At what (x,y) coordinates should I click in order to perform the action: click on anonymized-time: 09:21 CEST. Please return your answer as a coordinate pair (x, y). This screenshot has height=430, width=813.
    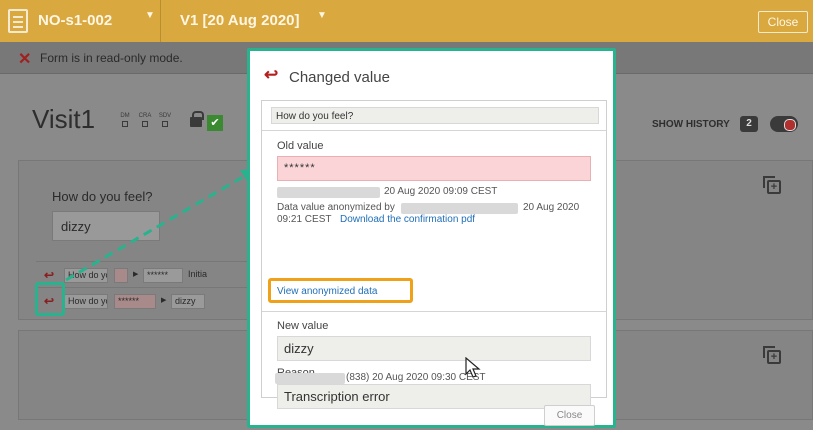
    Looking at the image, I should click on (304, 219).